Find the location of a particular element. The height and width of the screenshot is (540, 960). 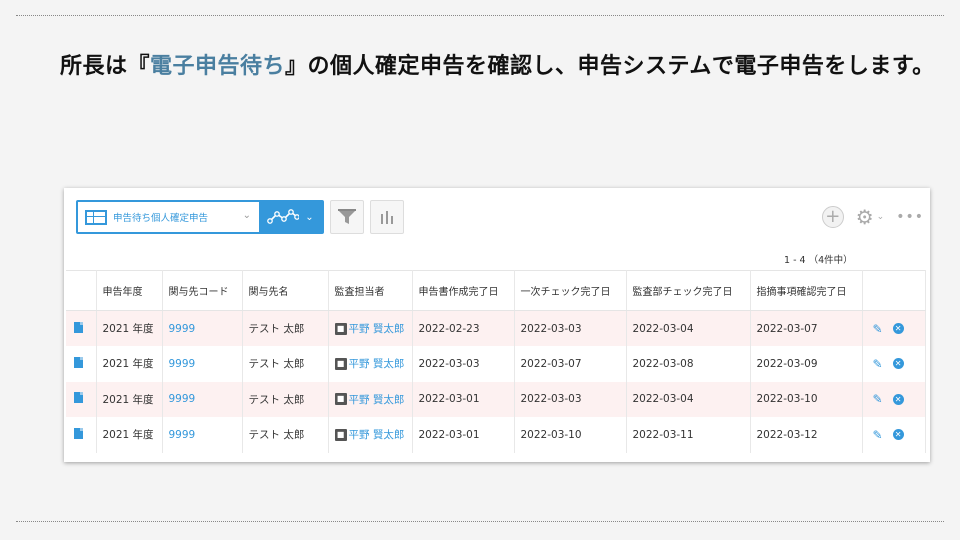

header-client-code: 関与先コード is located at coordinates (202, 290).